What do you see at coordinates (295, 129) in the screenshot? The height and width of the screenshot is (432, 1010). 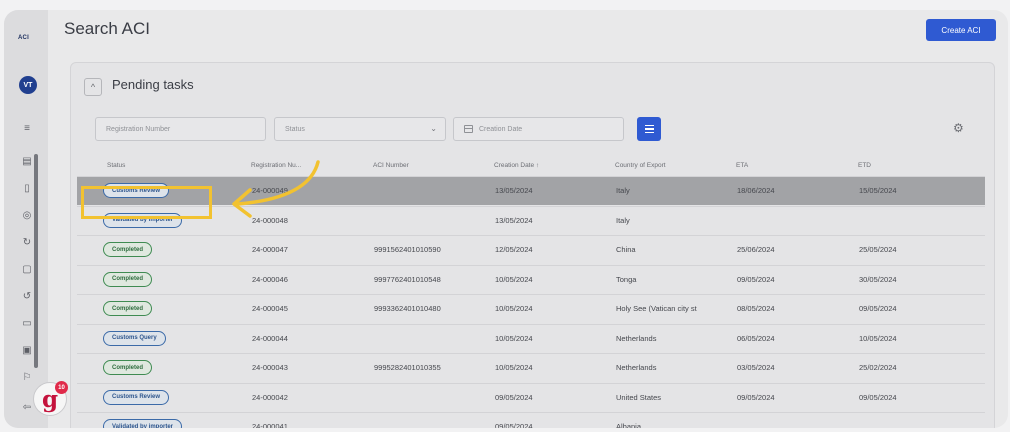 I see `status-placeholder: Status` at bounding box center [295, 129].